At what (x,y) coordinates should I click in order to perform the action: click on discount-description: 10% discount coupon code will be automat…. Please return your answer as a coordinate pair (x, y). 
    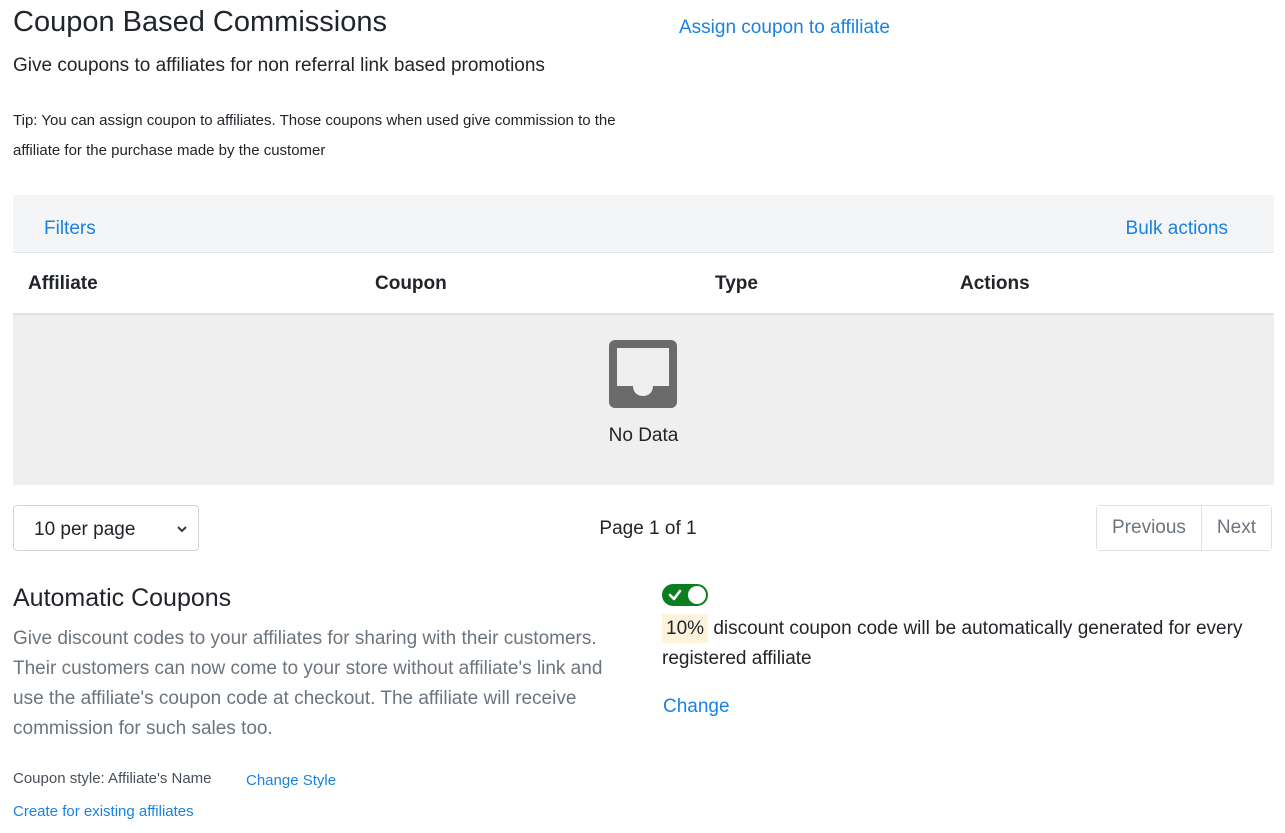
    Looking at the image, I should click on (962, 644).